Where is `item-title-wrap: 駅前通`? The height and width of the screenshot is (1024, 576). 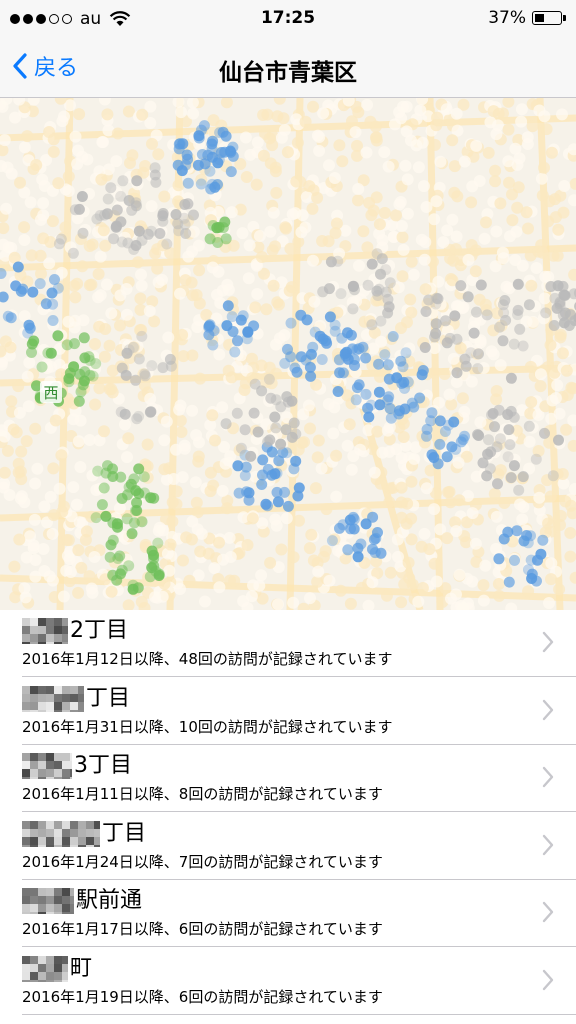
item-title-wrap: 駅前通 is located at coordinates (82, 901).